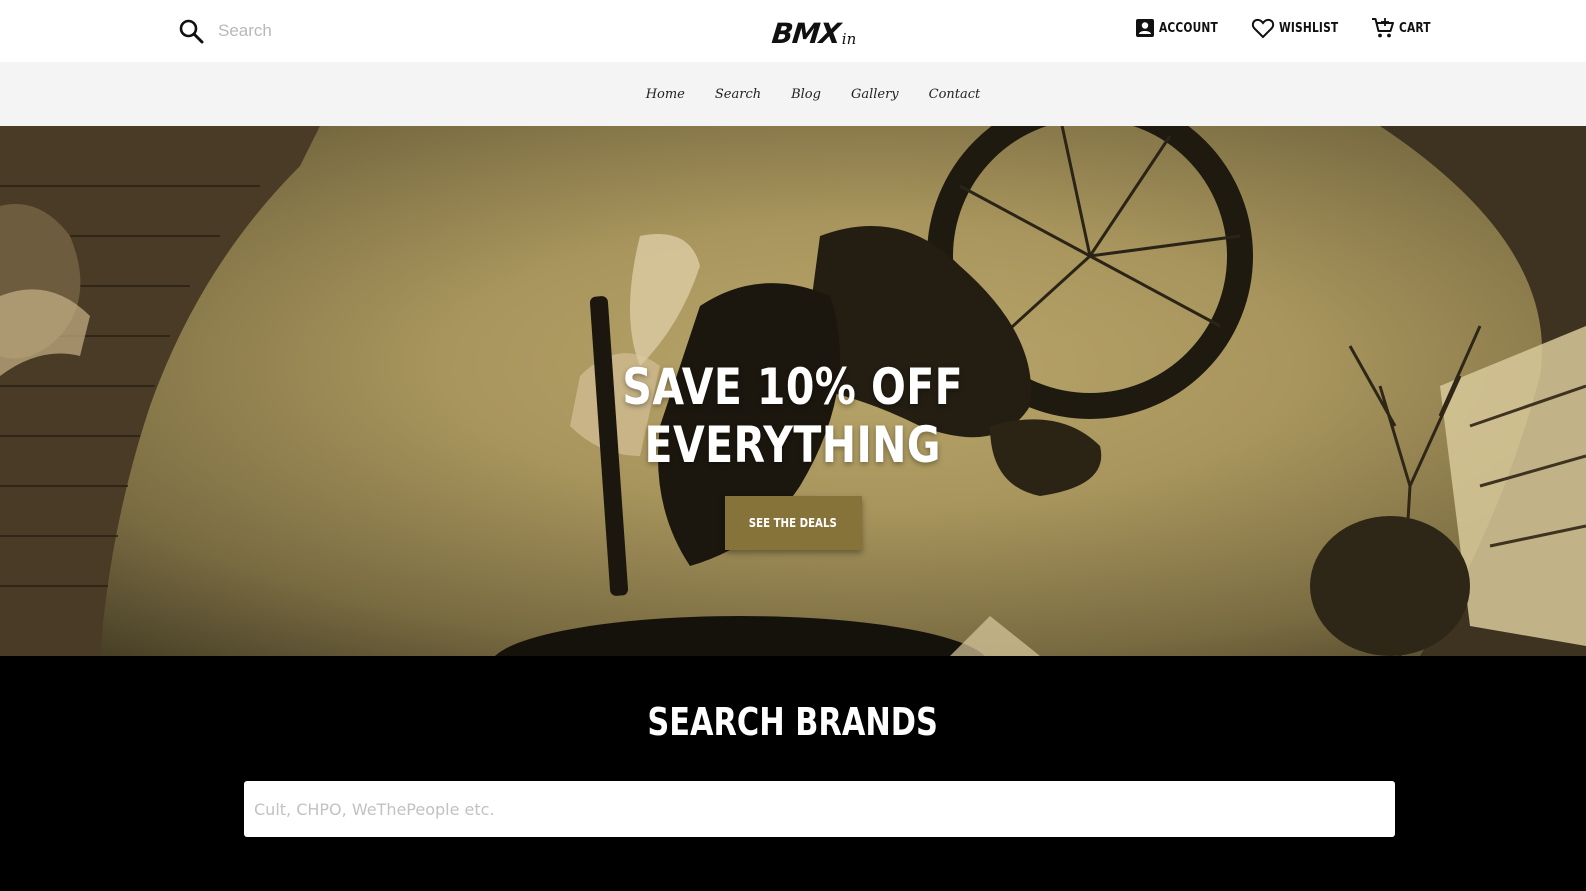 The width and height of the screenshot is (1586, 891). What do you see at coordinates (793, 387) in the screenshot?
I see `hero-title-line1: SAVE 10% OFF` at bounding box center [793, 387].